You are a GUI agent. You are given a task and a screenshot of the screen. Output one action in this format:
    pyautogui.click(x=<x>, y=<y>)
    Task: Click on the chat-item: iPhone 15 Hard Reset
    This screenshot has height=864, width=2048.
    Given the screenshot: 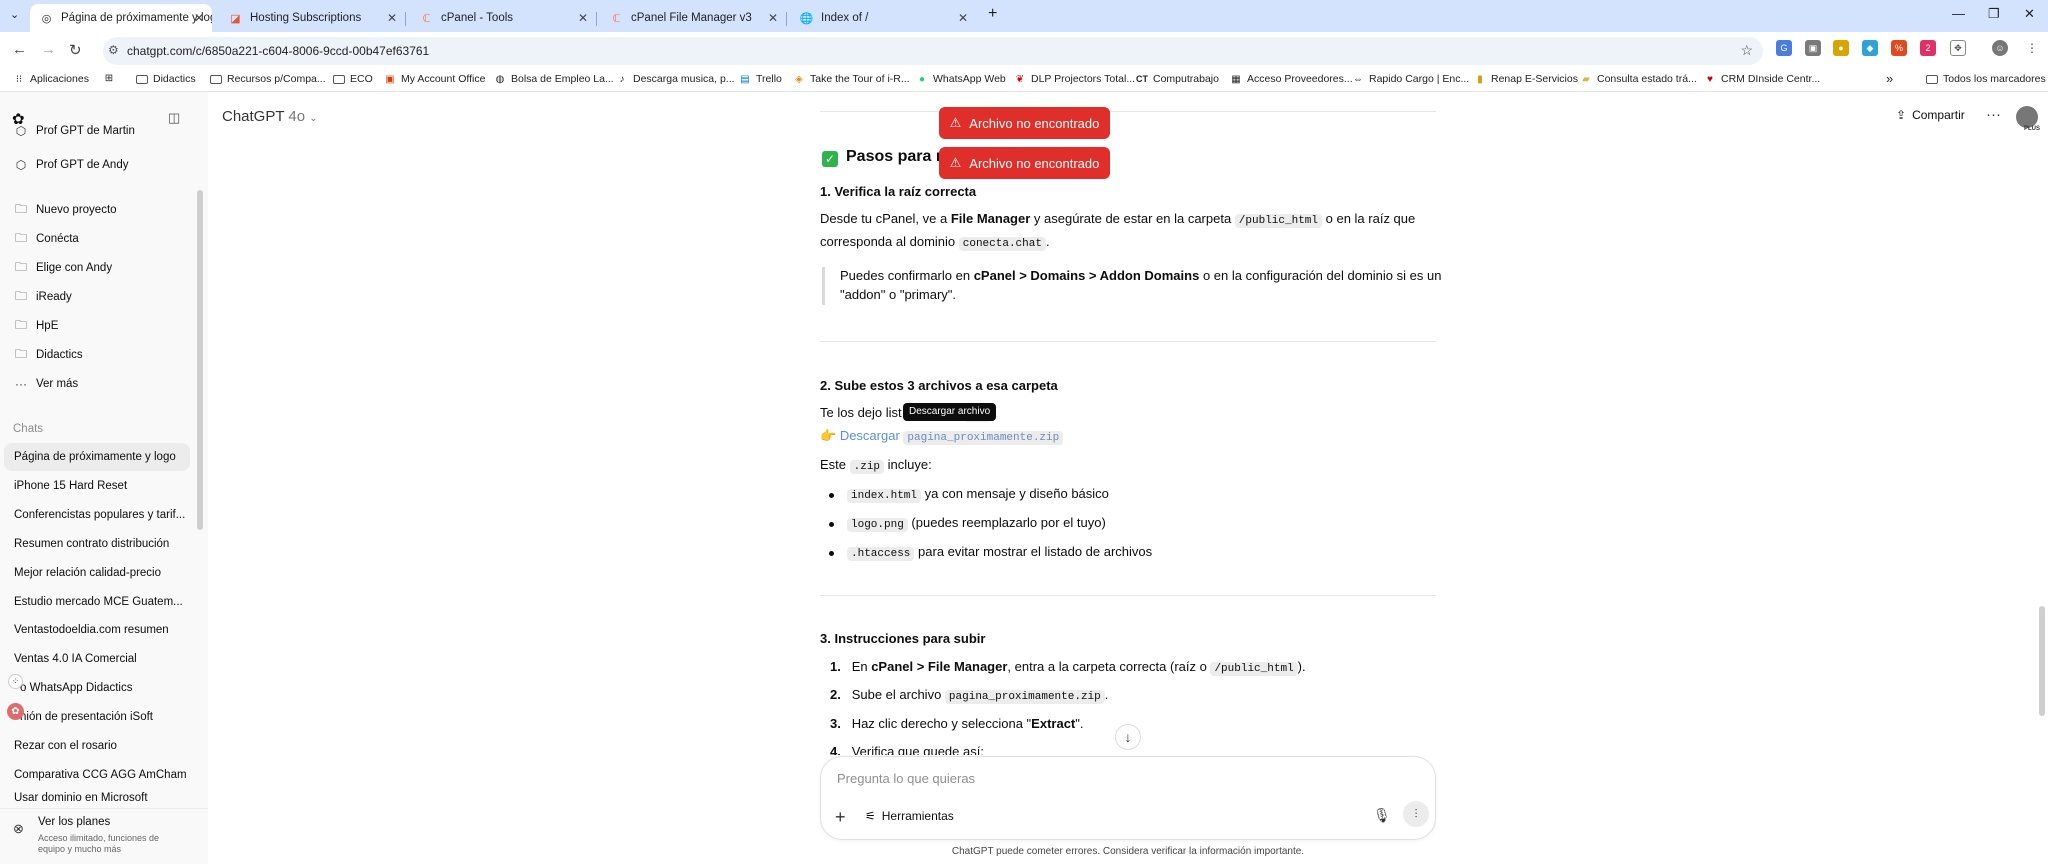 What is the action you would take?
    pyautogui.click(x=97, y=486)
    